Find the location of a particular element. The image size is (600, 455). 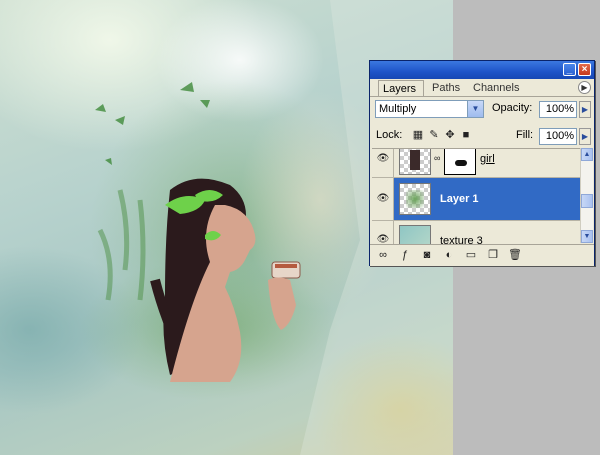

link-layers-icon: ∞ is located at coordinates (383, 255).